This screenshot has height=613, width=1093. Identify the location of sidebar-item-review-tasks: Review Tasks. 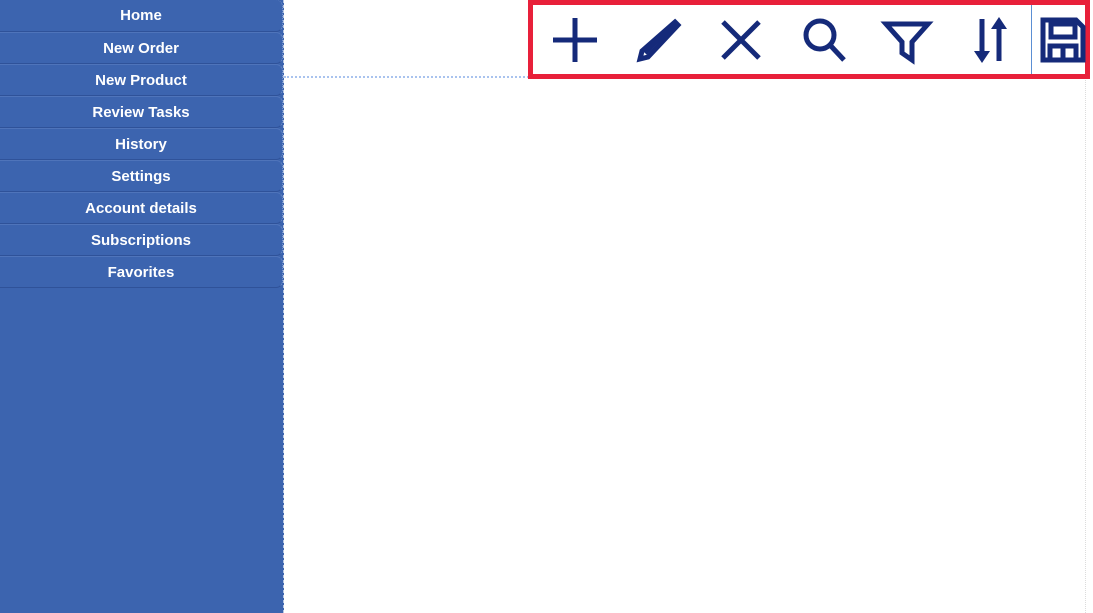
(141, 112).